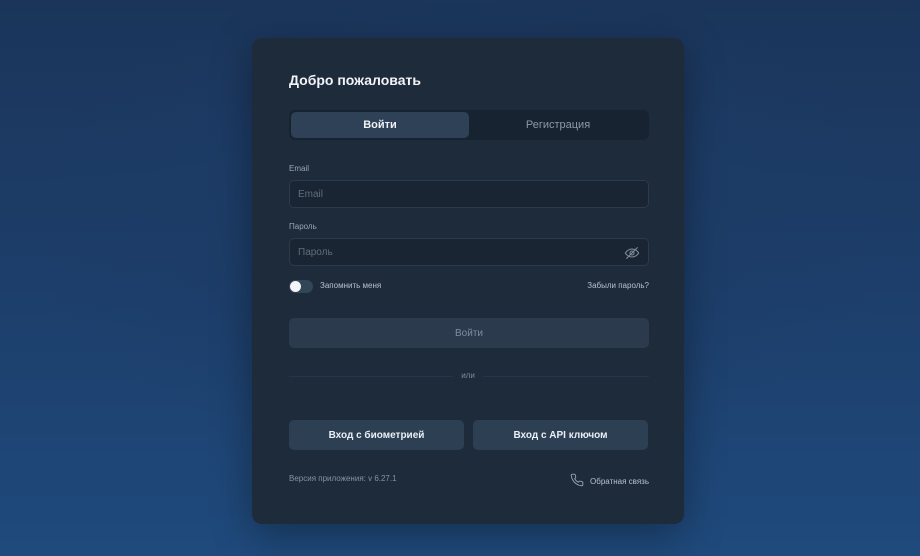  I want to click on login-button: Войти, so click(469, 333).